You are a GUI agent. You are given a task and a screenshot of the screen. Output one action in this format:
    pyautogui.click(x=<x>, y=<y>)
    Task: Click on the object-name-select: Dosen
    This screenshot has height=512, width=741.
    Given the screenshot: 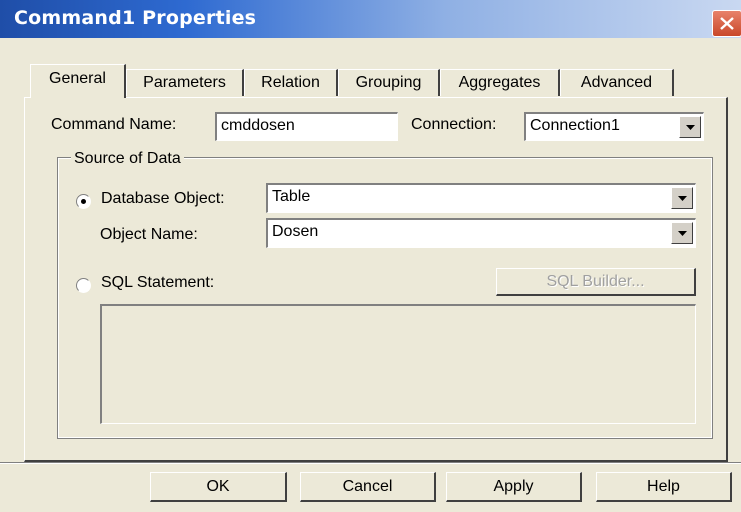 What is the action you would take?
    pyautogui.click(x=481, y=233)
    